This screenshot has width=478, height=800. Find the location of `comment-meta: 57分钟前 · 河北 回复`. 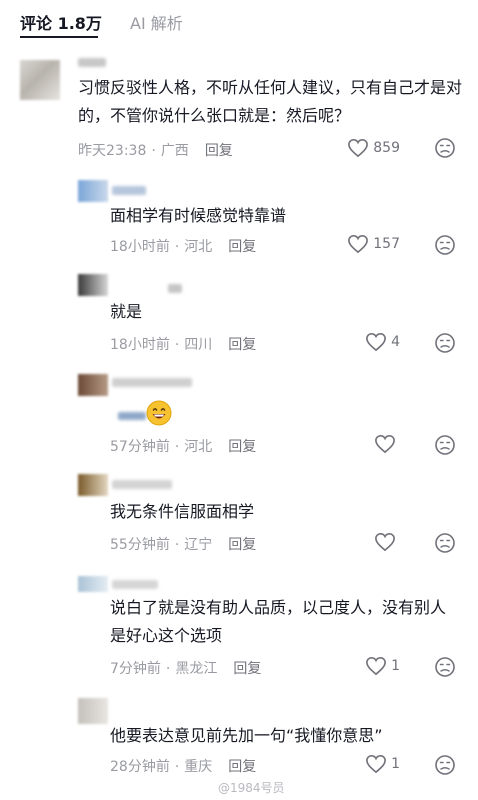

comment-meta: 57分钟前 · 河北 回复 is located at coordinates (183, 446).